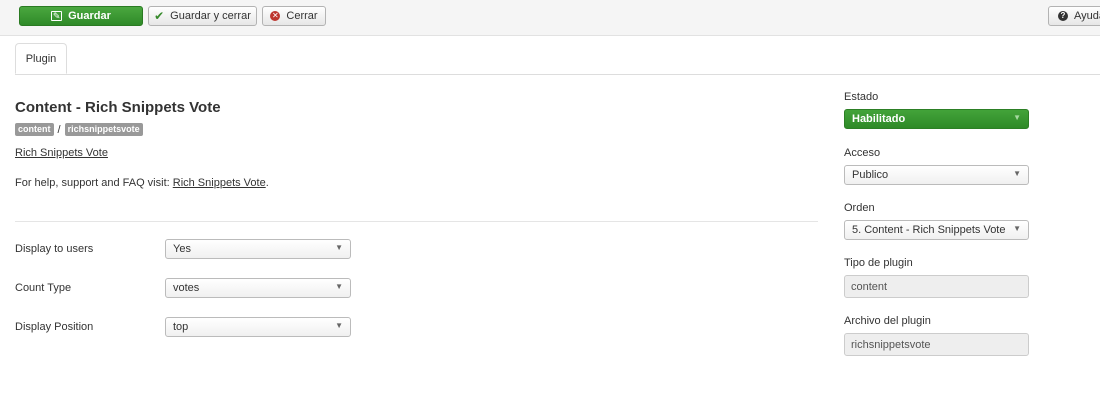  What do you see at coordinates (219, 183) in the screenshot?
I see `help-link: Rich Snippets Vote` at bounding box center [219, 183].